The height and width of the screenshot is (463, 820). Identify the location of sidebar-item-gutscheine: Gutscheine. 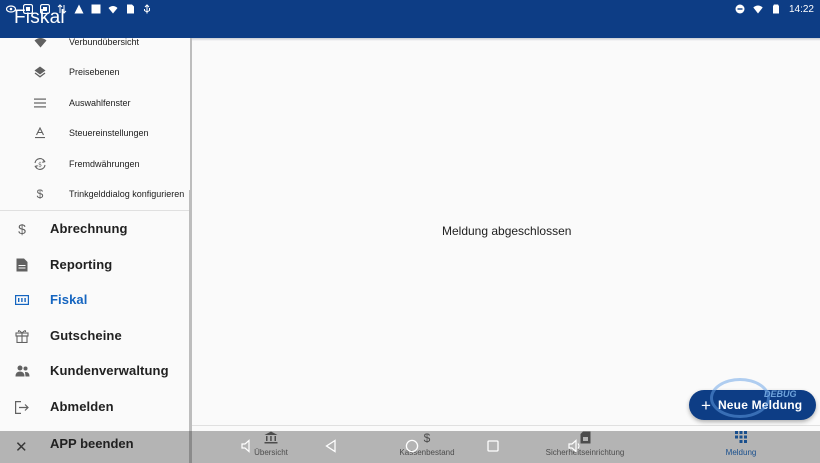
(95, 336).